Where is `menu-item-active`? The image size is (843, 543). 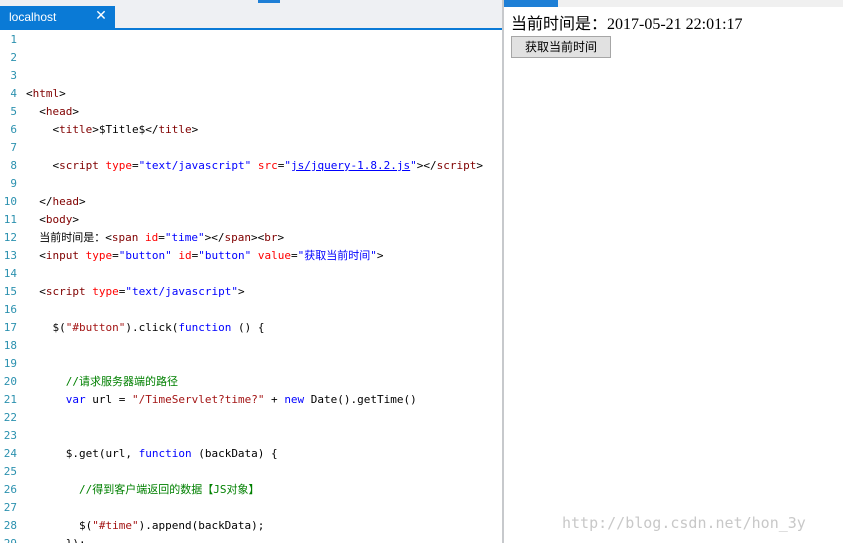
menu-item-active is located at coordinates (531, 3).